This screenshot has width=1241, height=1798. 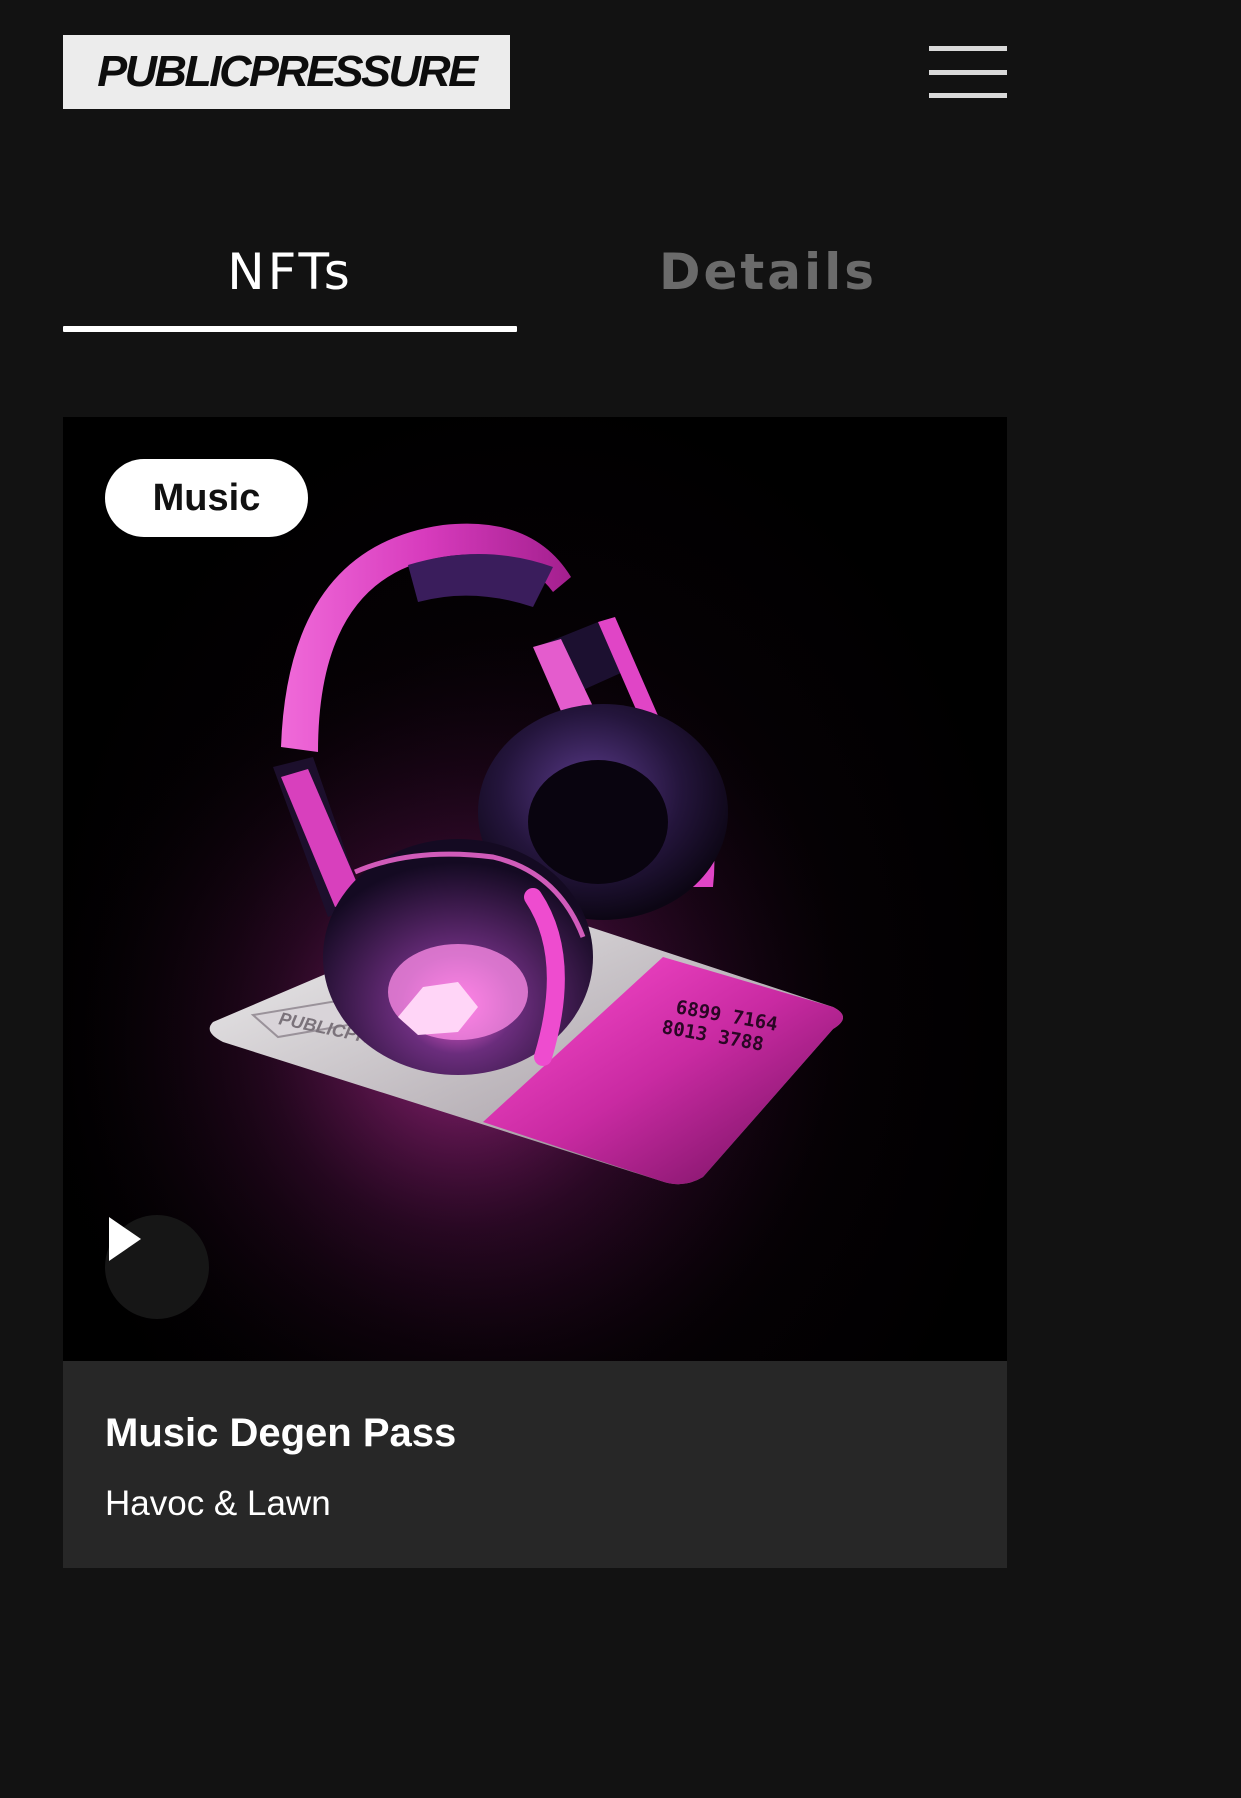 What do you see at coordinates (125, 1239) in the screenshot?
I see `play-icon` at bounding box center [125, 1239].